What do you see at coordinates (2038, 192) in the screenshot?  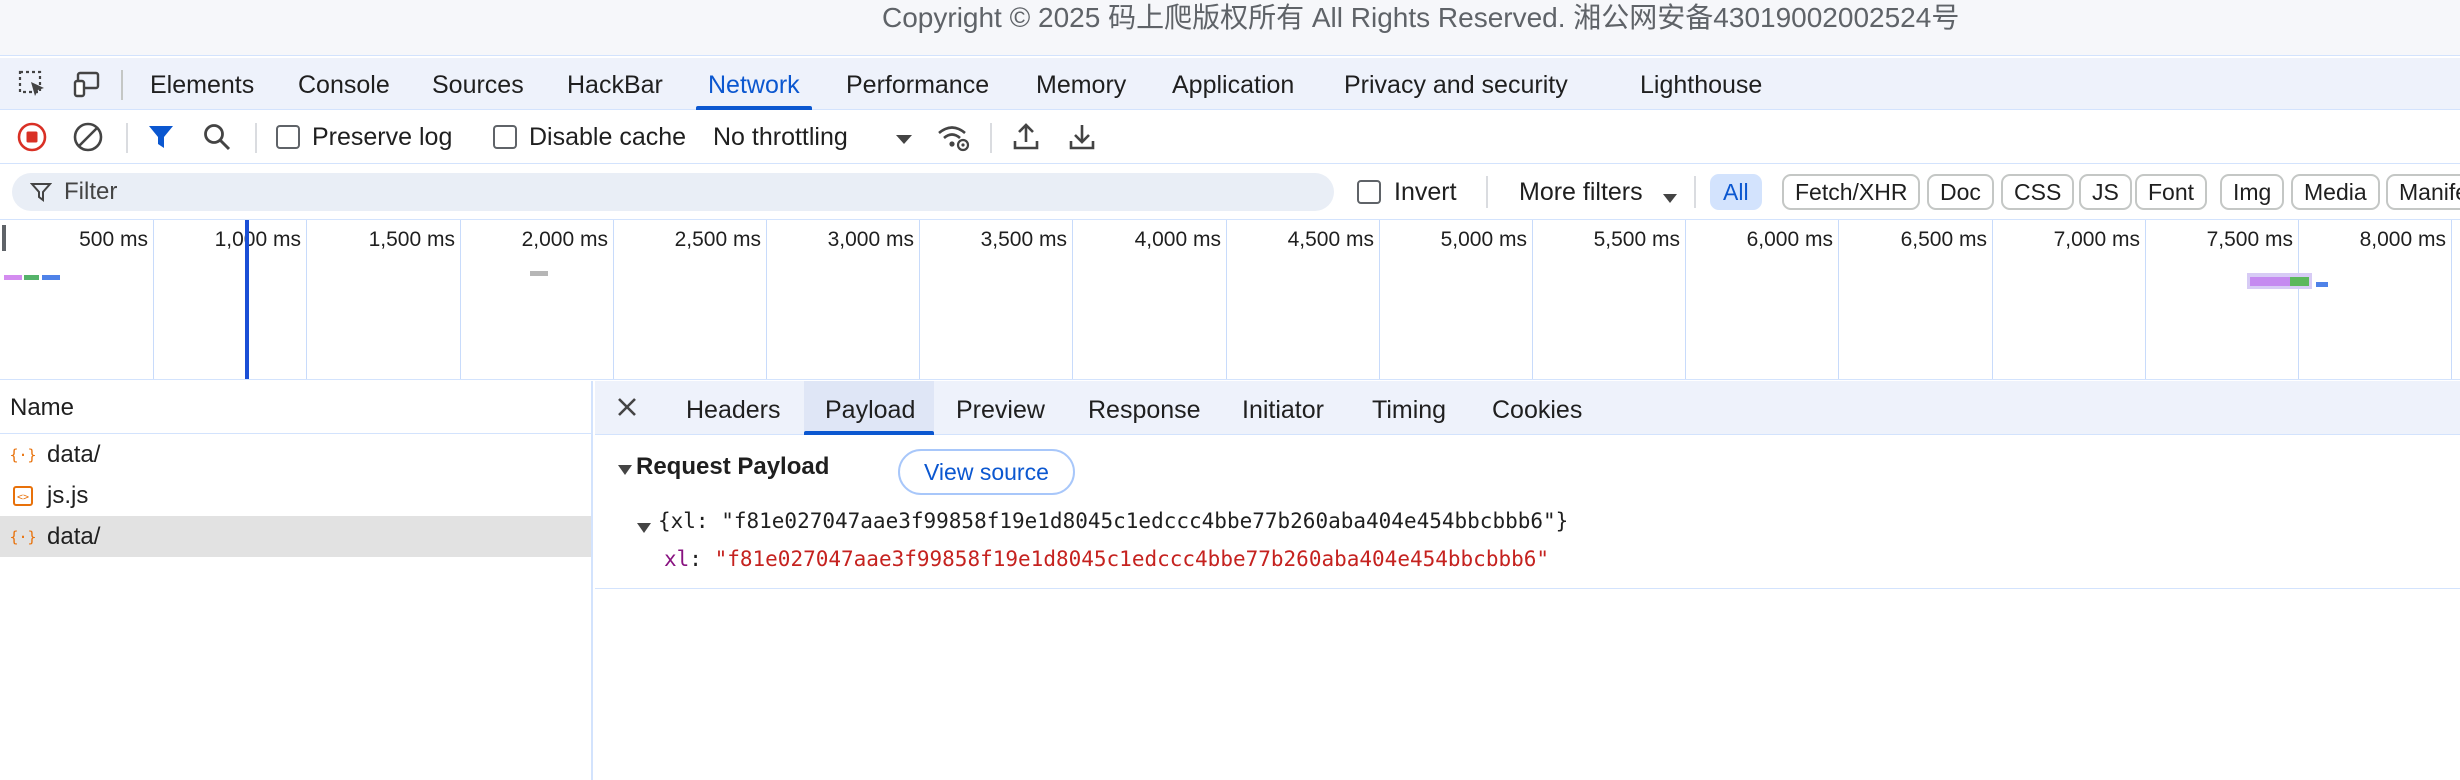 I see `filter-chip-css: CSS` at bounding box center [2038, 192].